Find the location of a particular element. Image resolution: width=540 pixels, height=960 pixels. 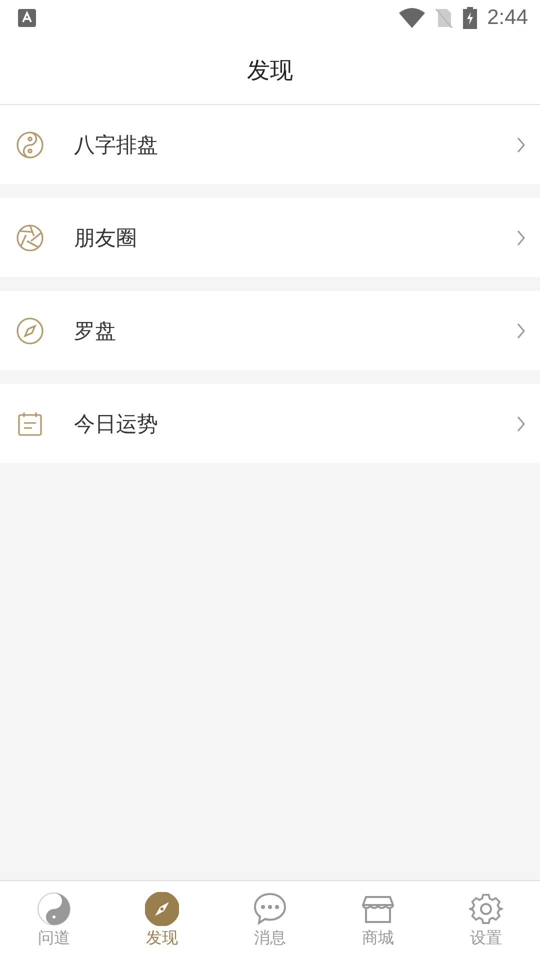

chat-bubble-icon is located at coordinates (270, 909).